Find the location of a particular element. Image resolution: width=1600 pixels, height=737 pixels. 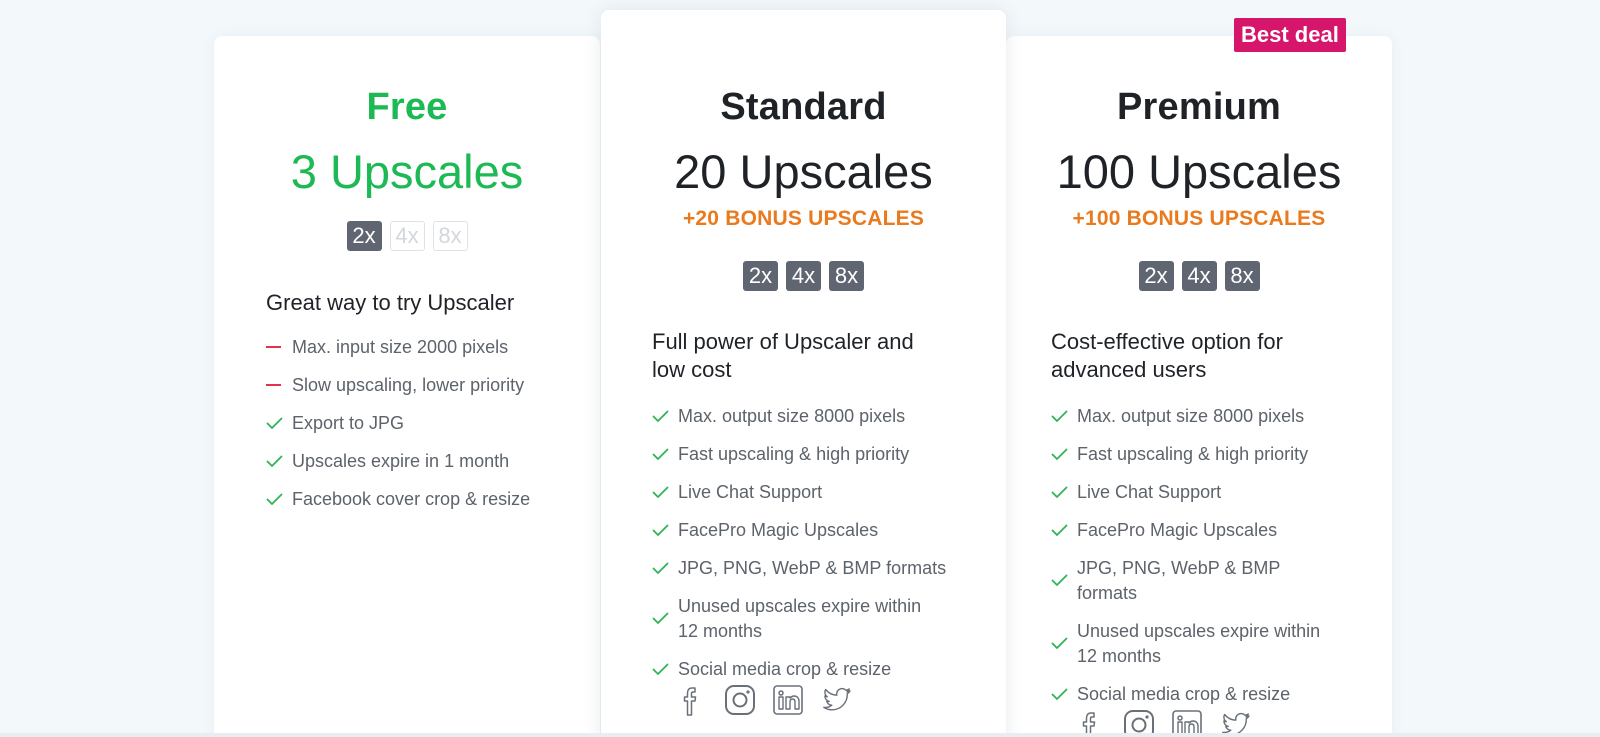

feature-item: Slow upscaling, lower priority is located at coordinates (398, 385).